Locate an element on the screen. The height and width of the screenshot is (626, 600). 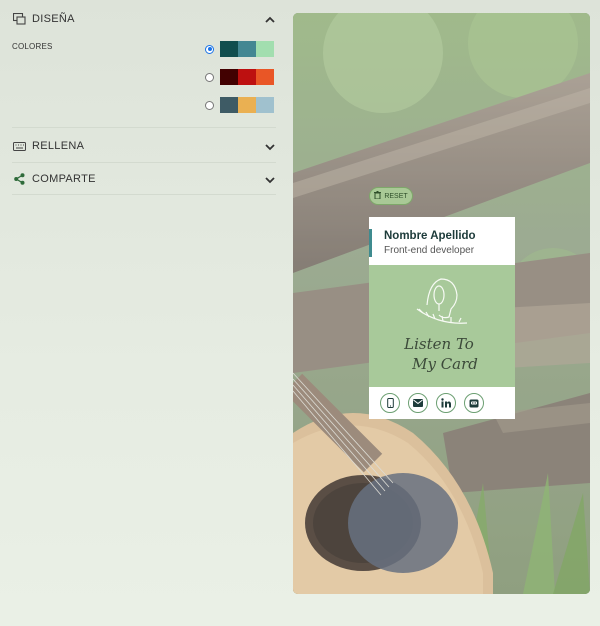
chevron-up-icon is located at coordinates (270, 19).